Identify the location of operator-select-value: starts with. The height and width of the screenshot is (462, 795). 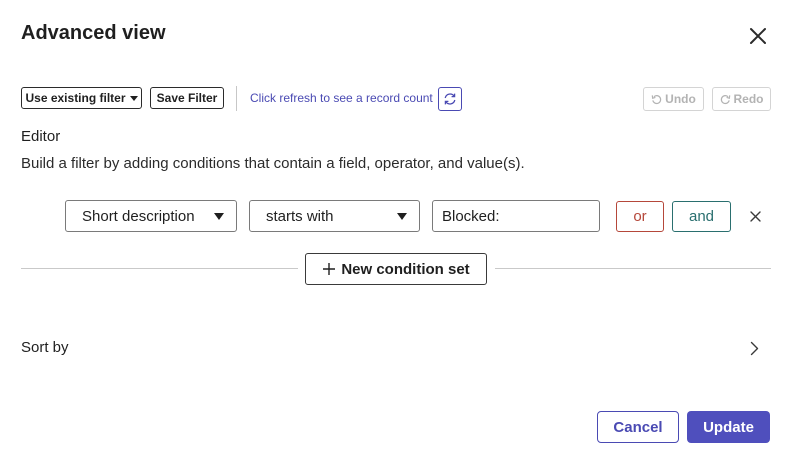
(300, 216).